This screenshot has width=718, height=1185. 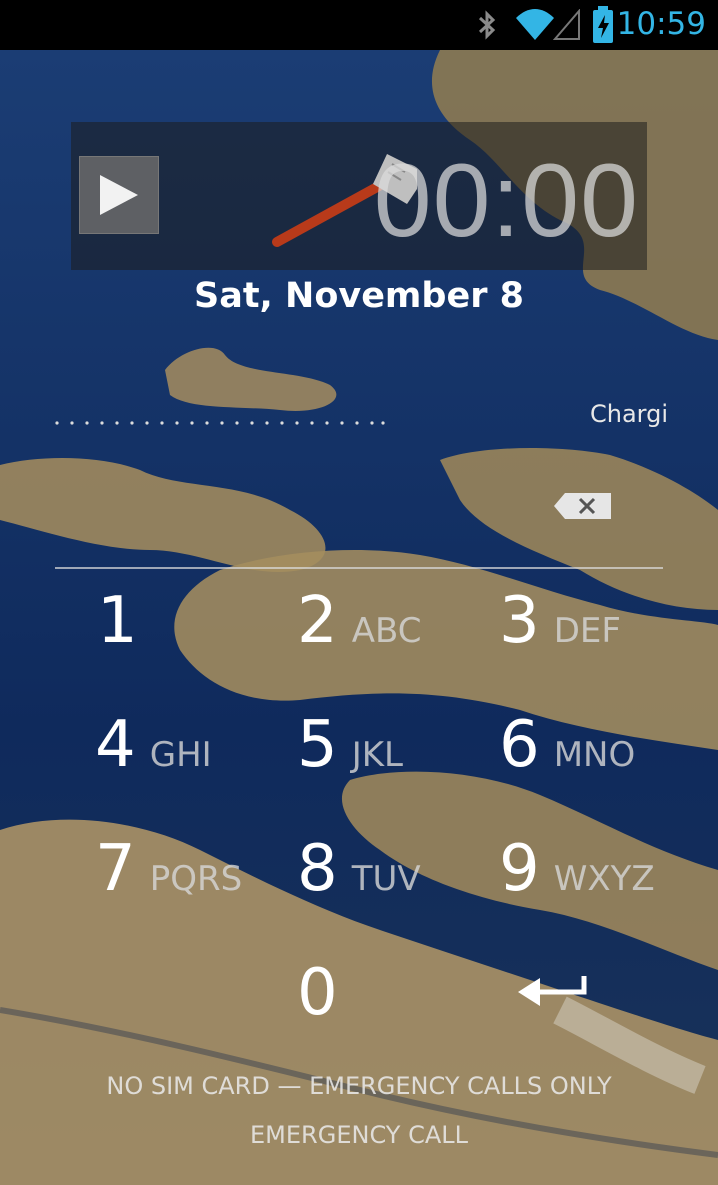 What do you see at coordinates (594, 755) in the screenshot?
I see `key-letters: MNO` at bounding box center [594, 755].